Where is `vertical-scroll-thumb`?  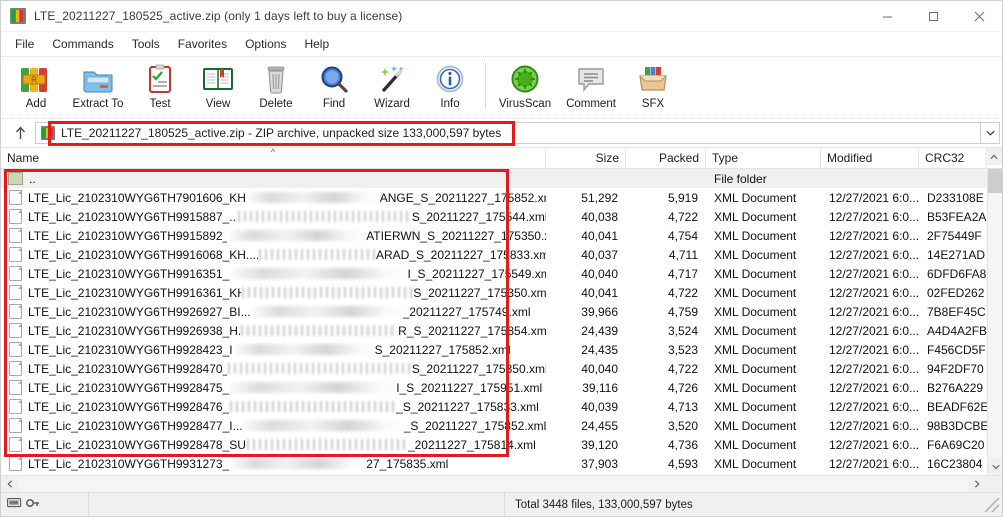 vertical-scroll-thumb is located at coordinates (994, 181).